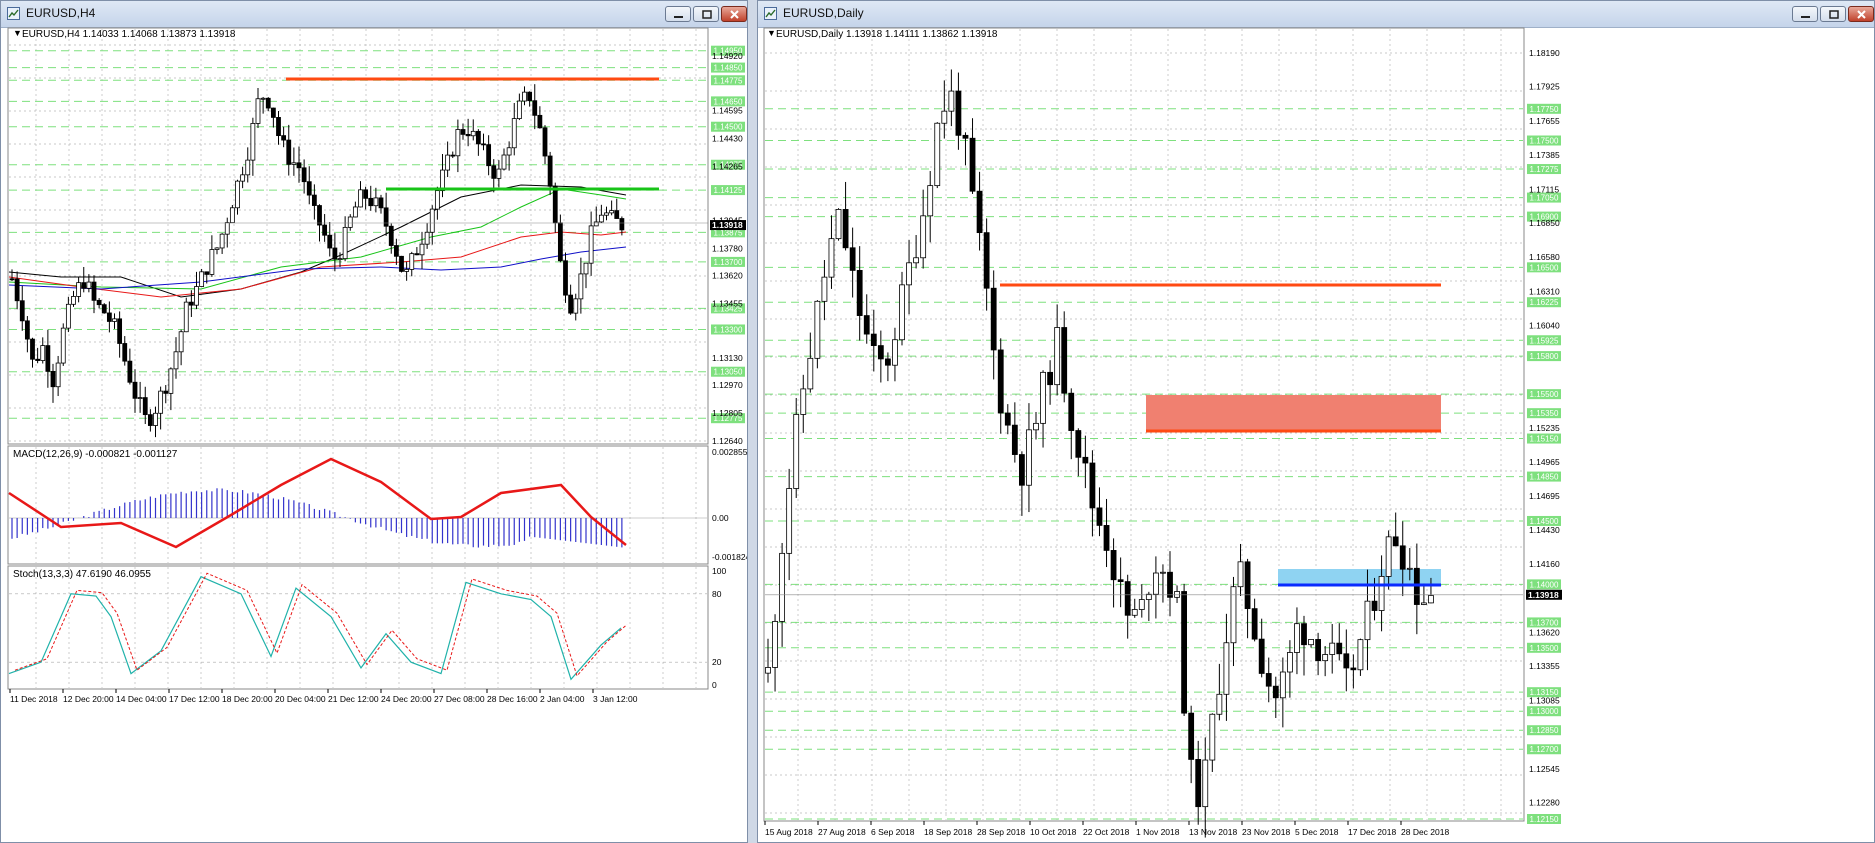 This screenshot has height=843, width=1875. I want to click on time-axis-label: 1 Nov 2018, so click(1158, 832).